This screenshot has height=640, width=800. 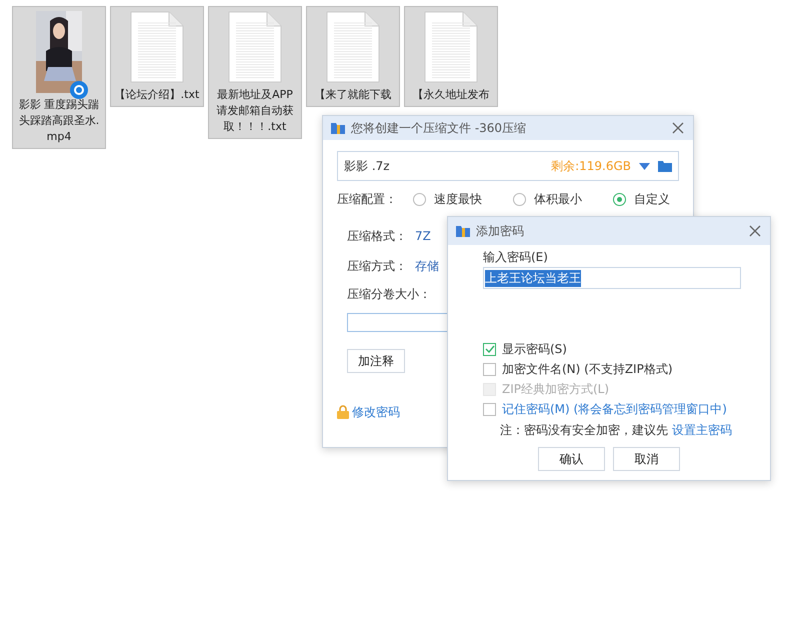 I want to click on file-tile: 【来了就能下载, so click(x=353, y=56).